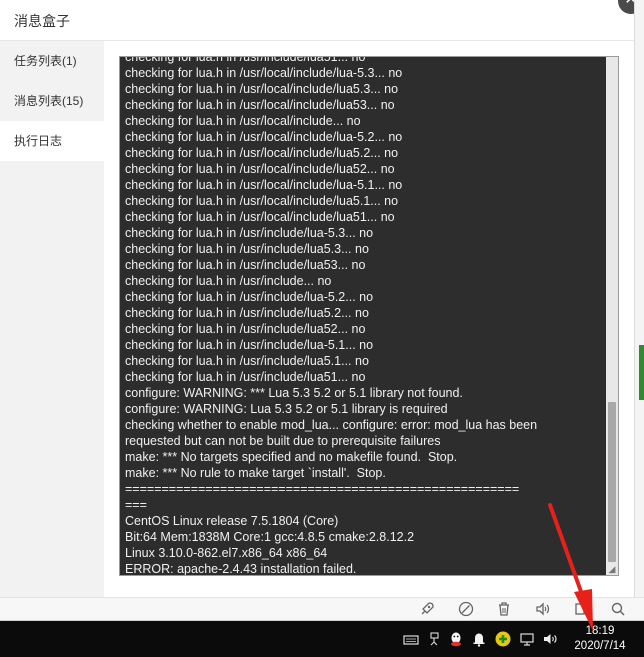  What do you see at coordinates (466, 609) in the screenshot?
I see `gauge-icon` at bounding box center [466, 609].